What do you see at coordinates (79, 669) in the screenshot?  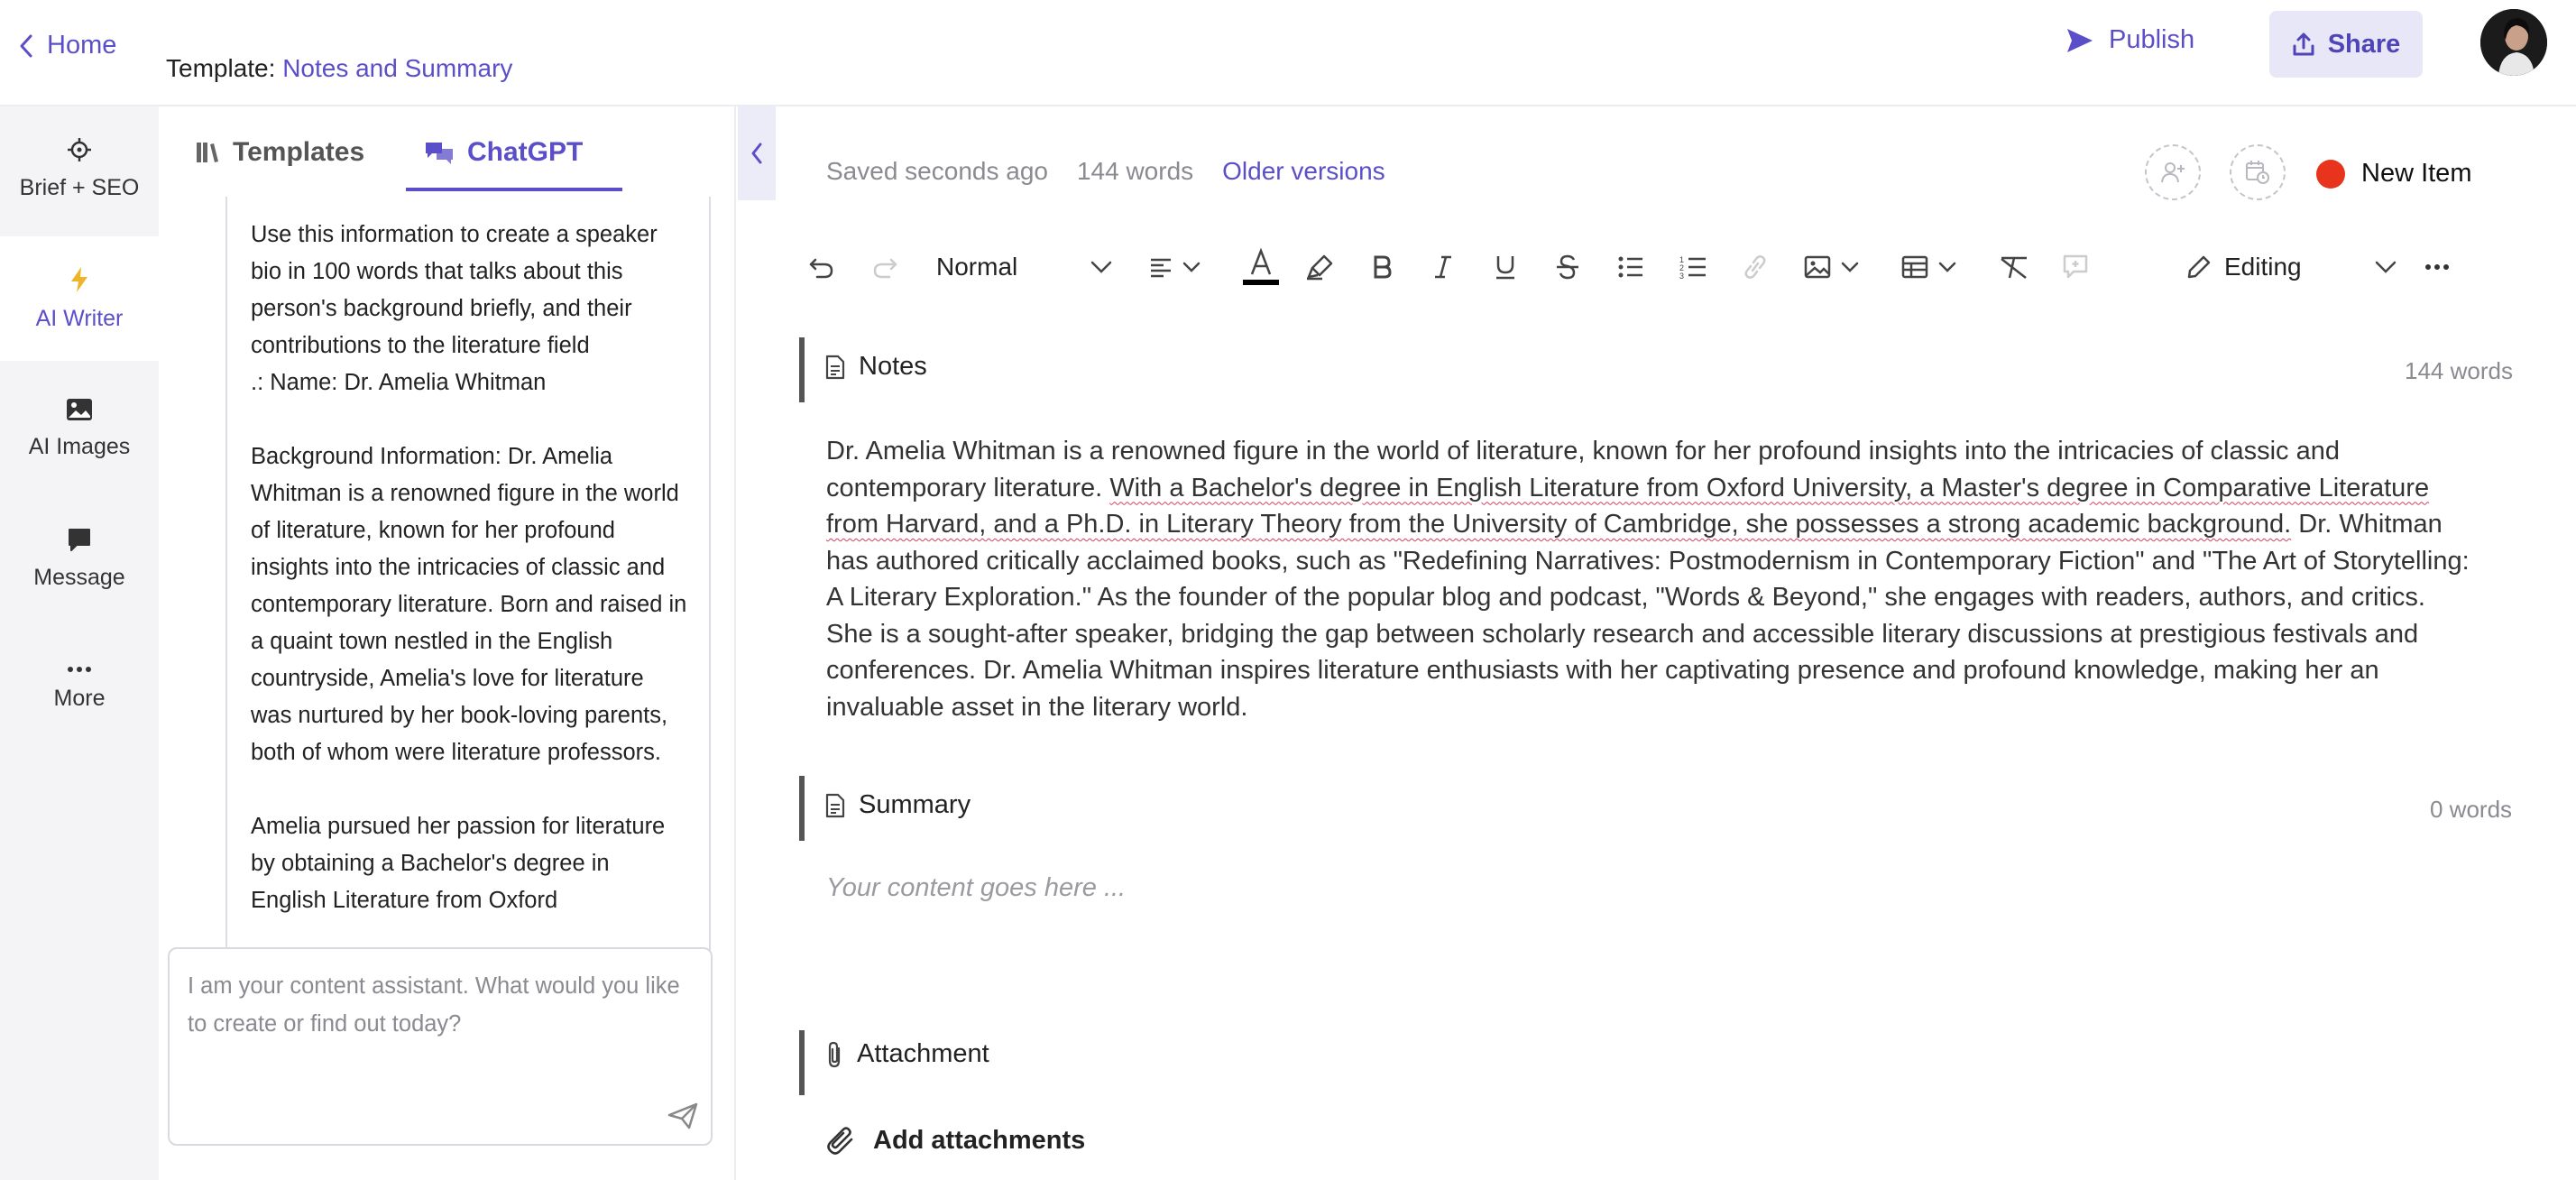 I see `ellipsis-icon` at bounding box center [79, 669].